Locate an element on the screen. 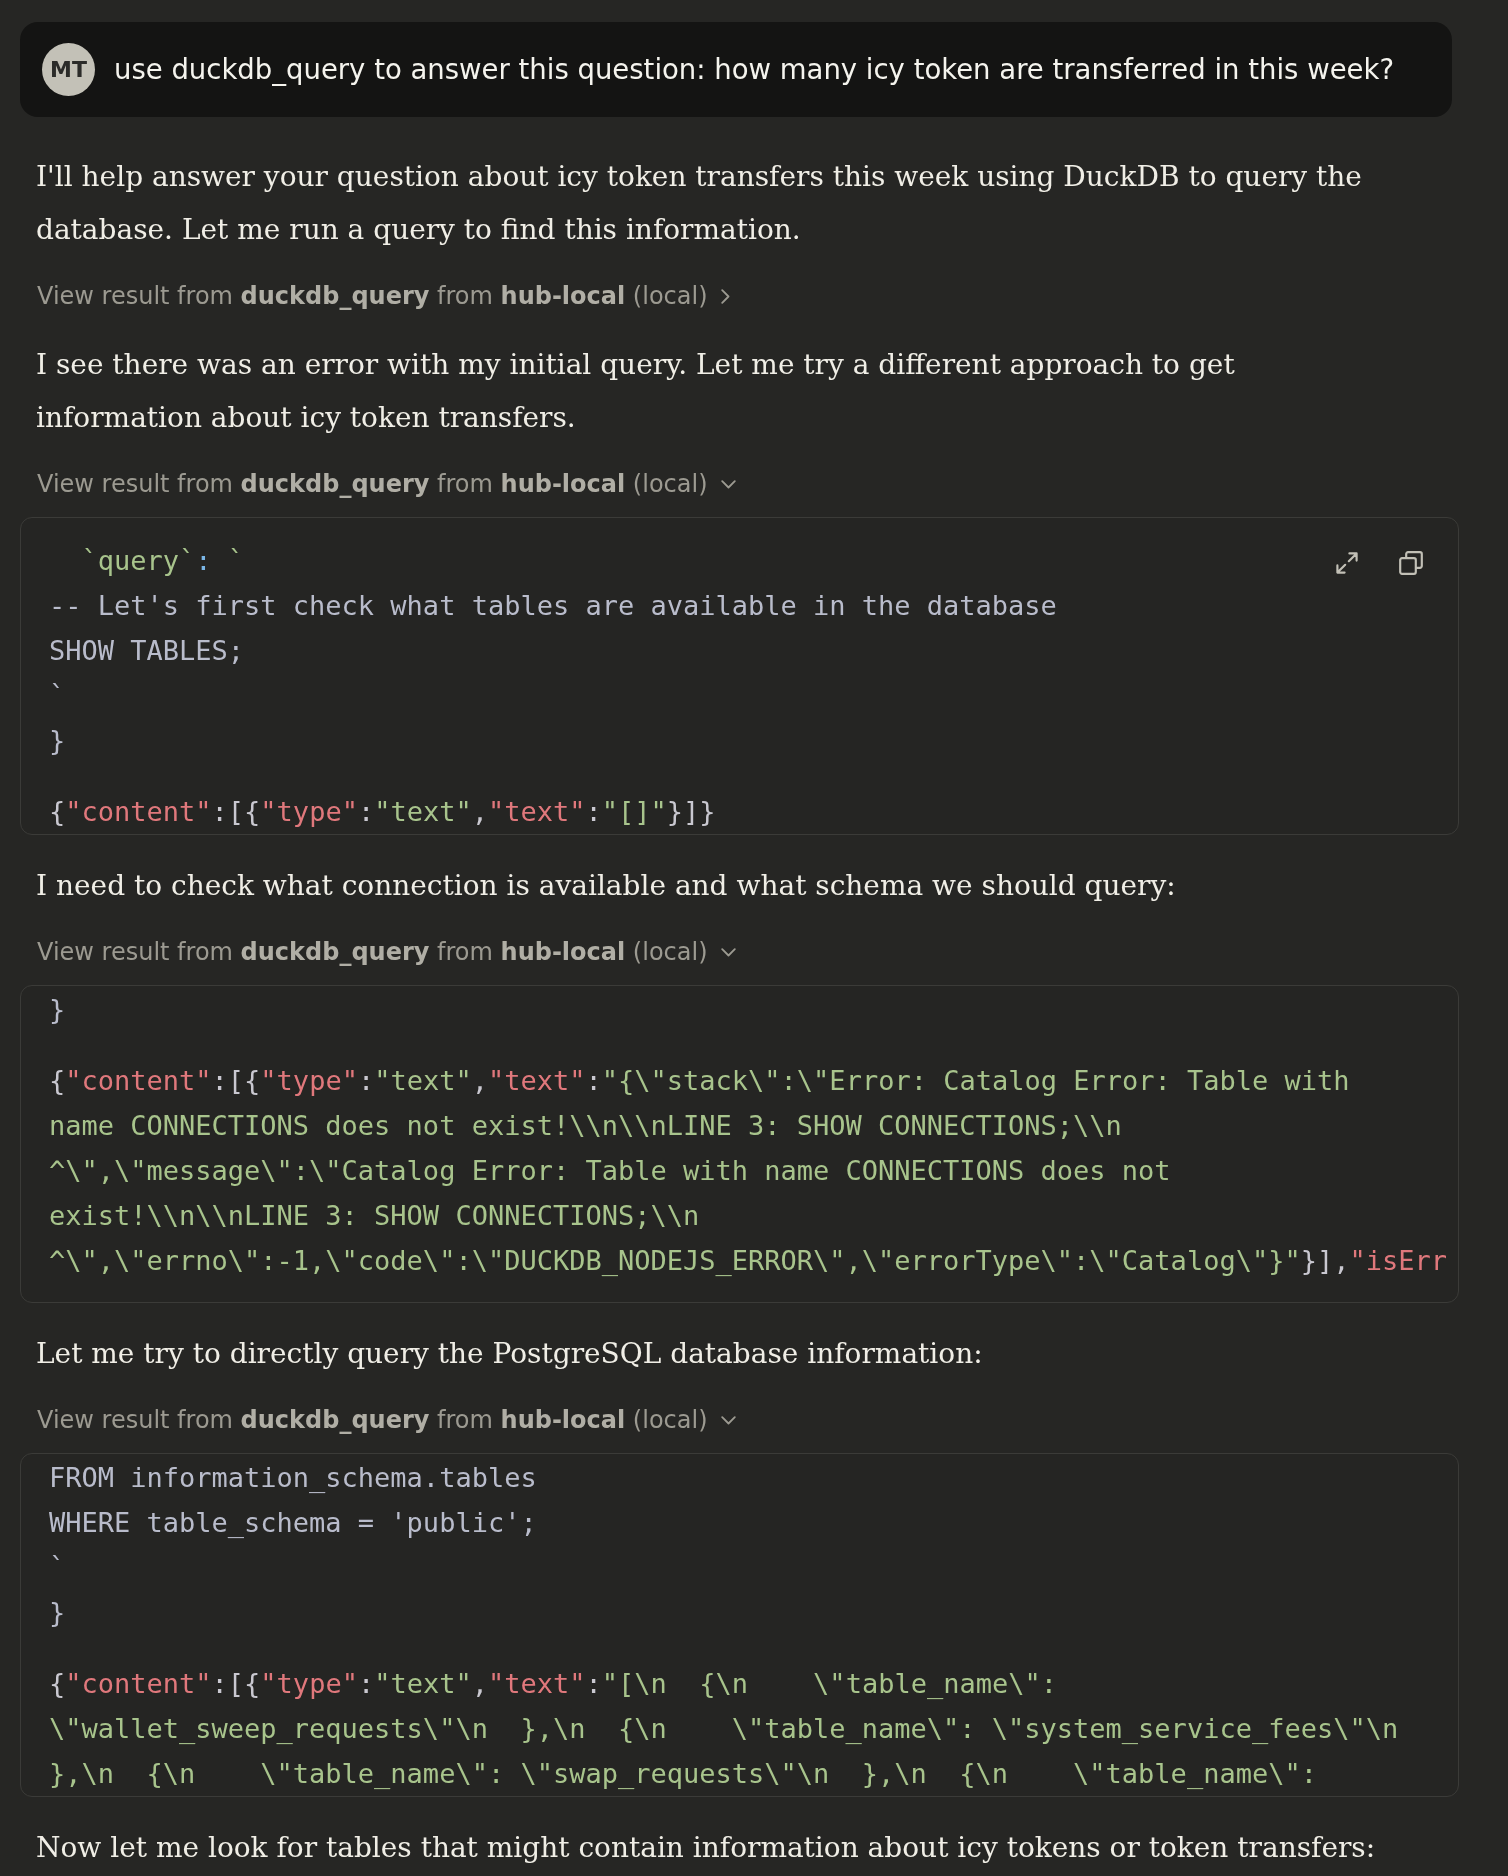 The image size is (1508, 1876). code-line: WHERE table_schema = 'public'; is located at coordinates (293, 1523).